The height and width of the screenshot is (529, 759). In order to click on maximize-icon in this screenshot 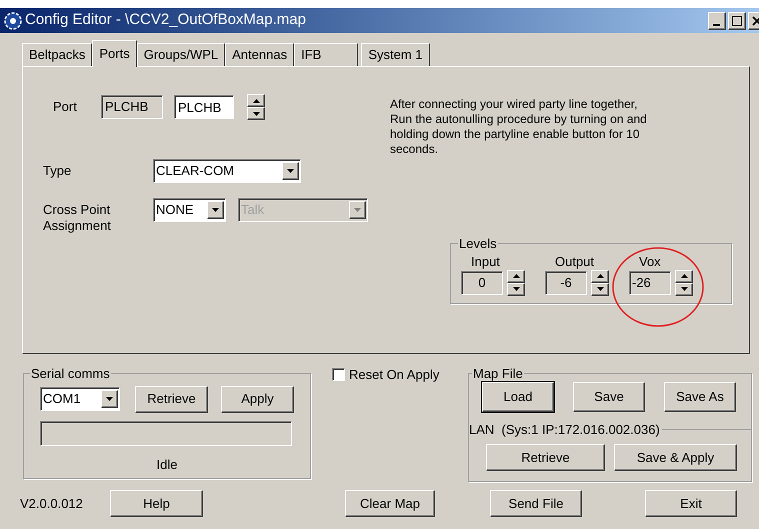, I will do `click(737, 21)`.